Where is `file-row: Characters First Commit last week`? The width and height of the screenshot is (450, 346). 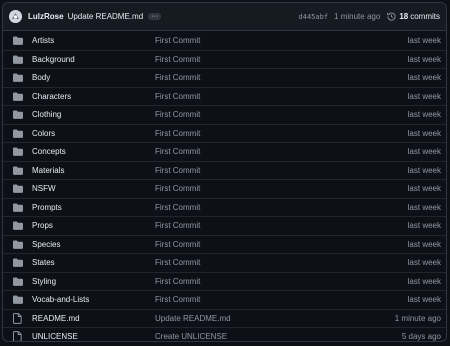
file-row: Characters First Commit last week is located at coordinates (224, 96).